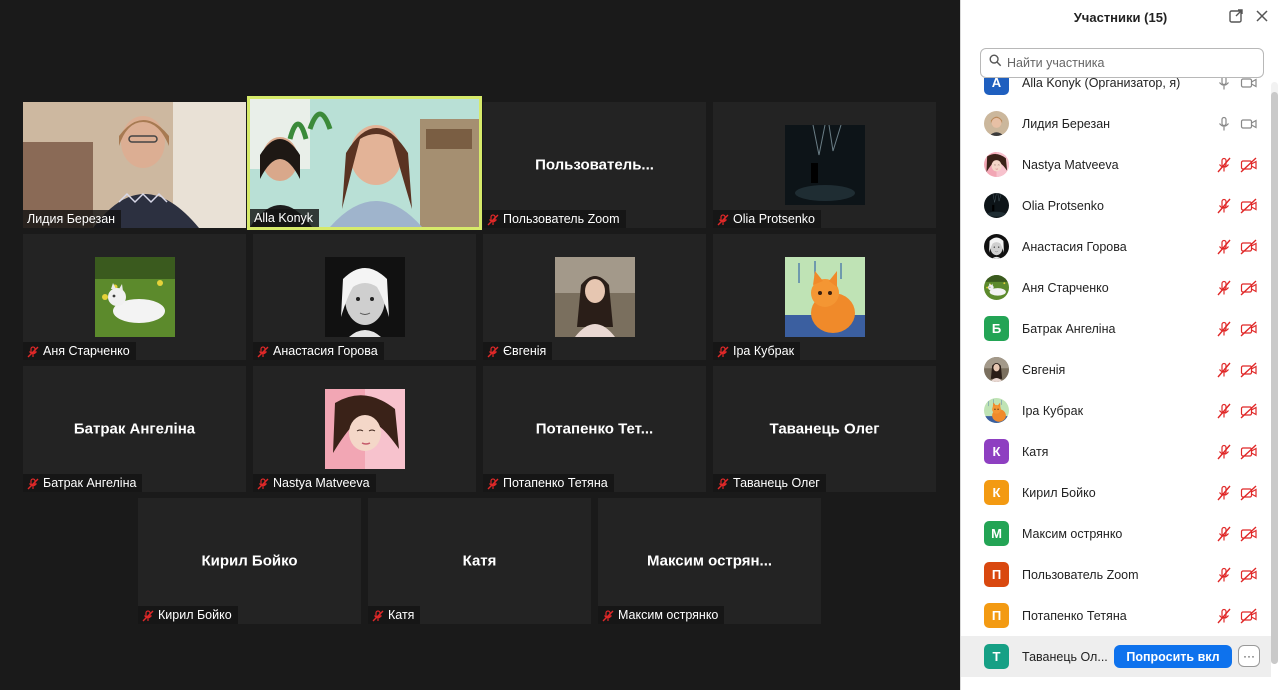 The height and width of the screenshot is (690, 1280). I want to click on participant-row: Nastya Matveeva, so click(1116, 164).